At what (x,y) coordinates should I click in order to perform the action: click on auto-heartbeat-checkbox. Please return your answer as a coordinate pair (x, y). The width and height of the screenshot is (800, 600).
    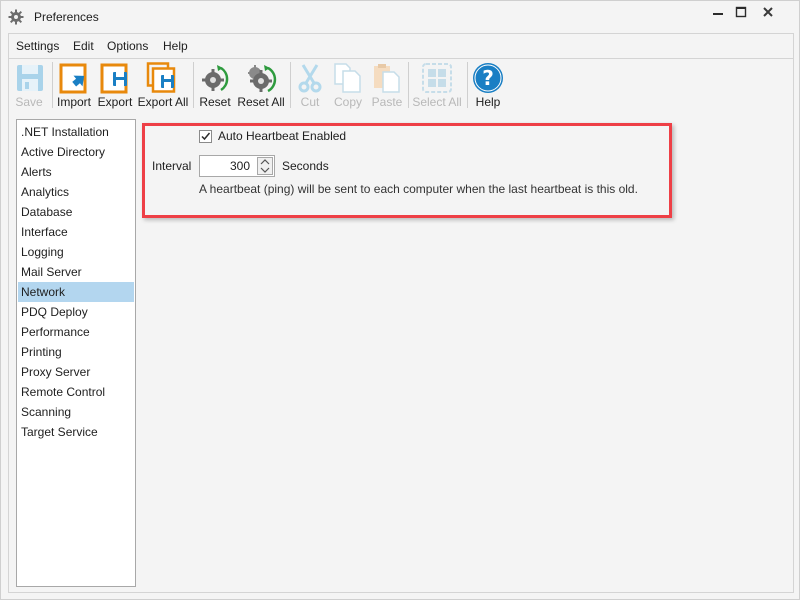
    Looking at the image, I should click on (205, 136).